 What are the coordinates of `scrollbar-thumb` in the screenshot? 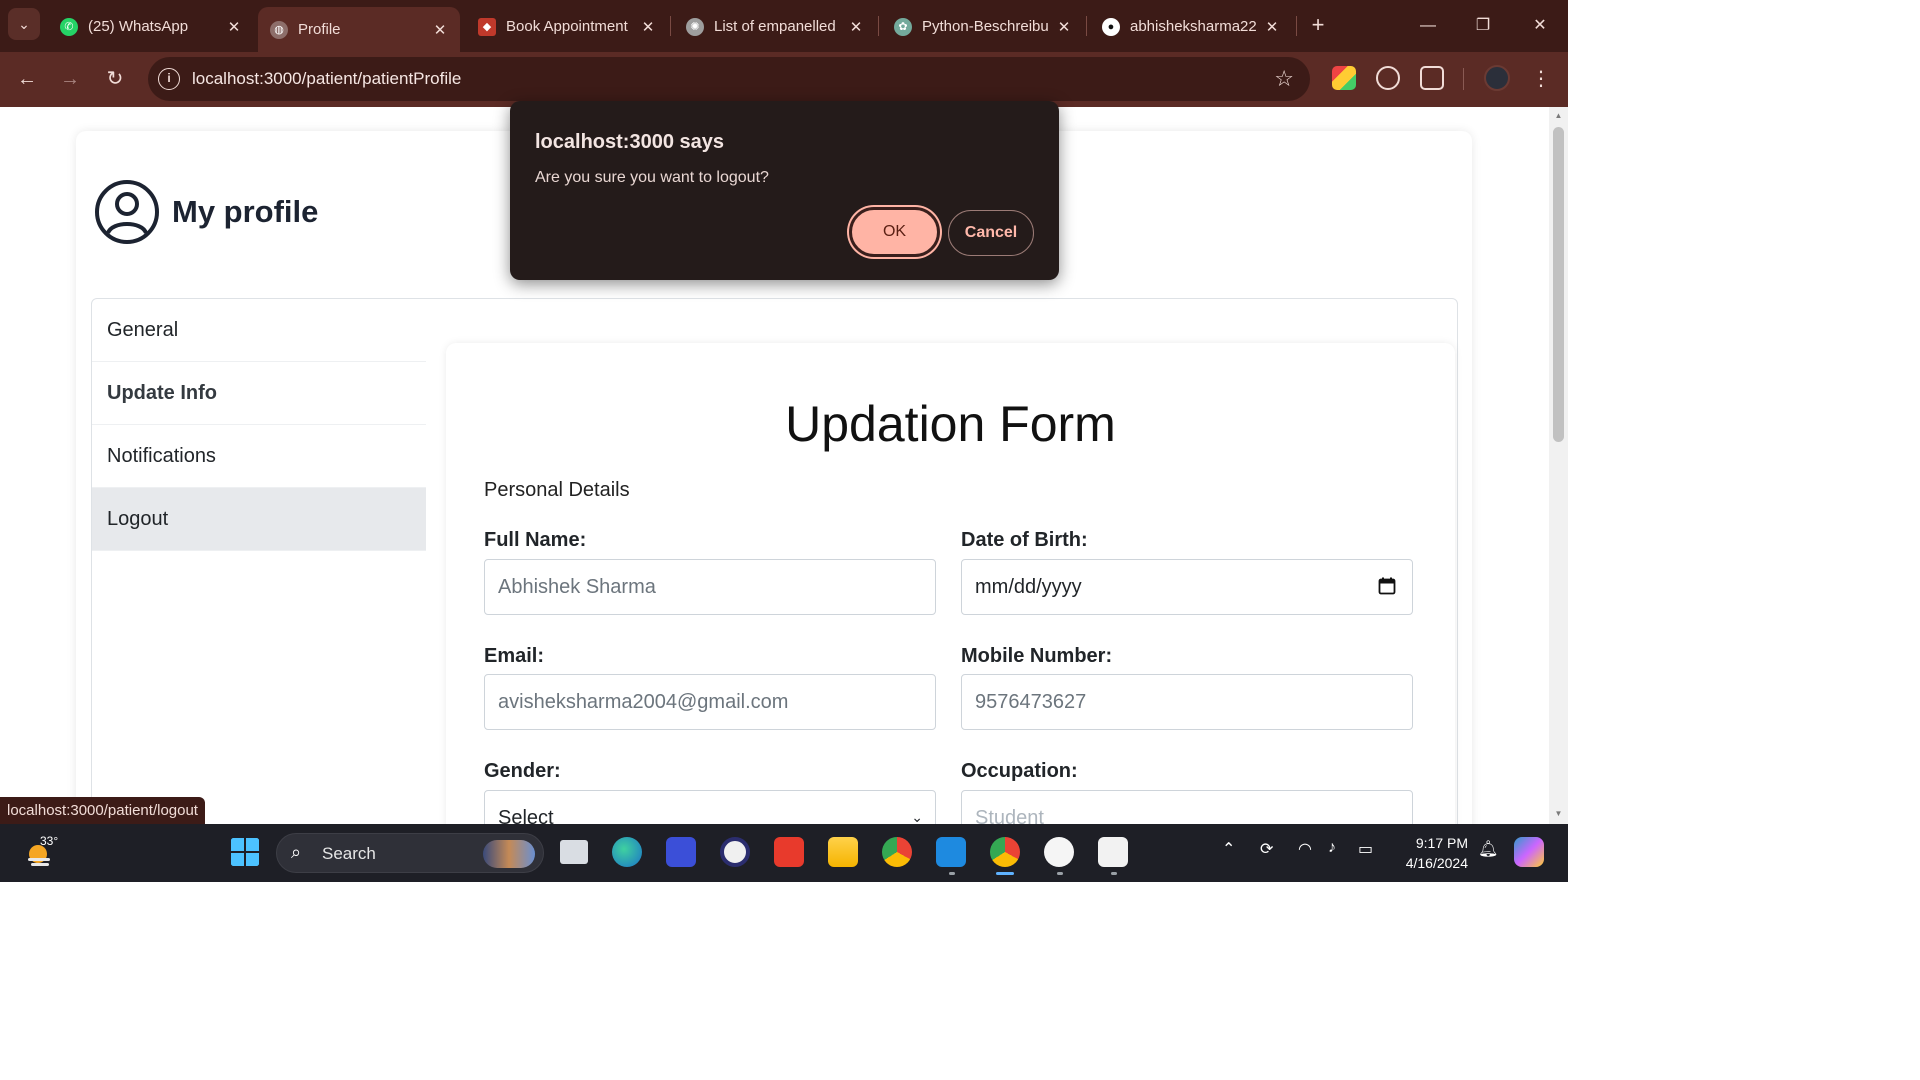 It's located at (1558, 284).